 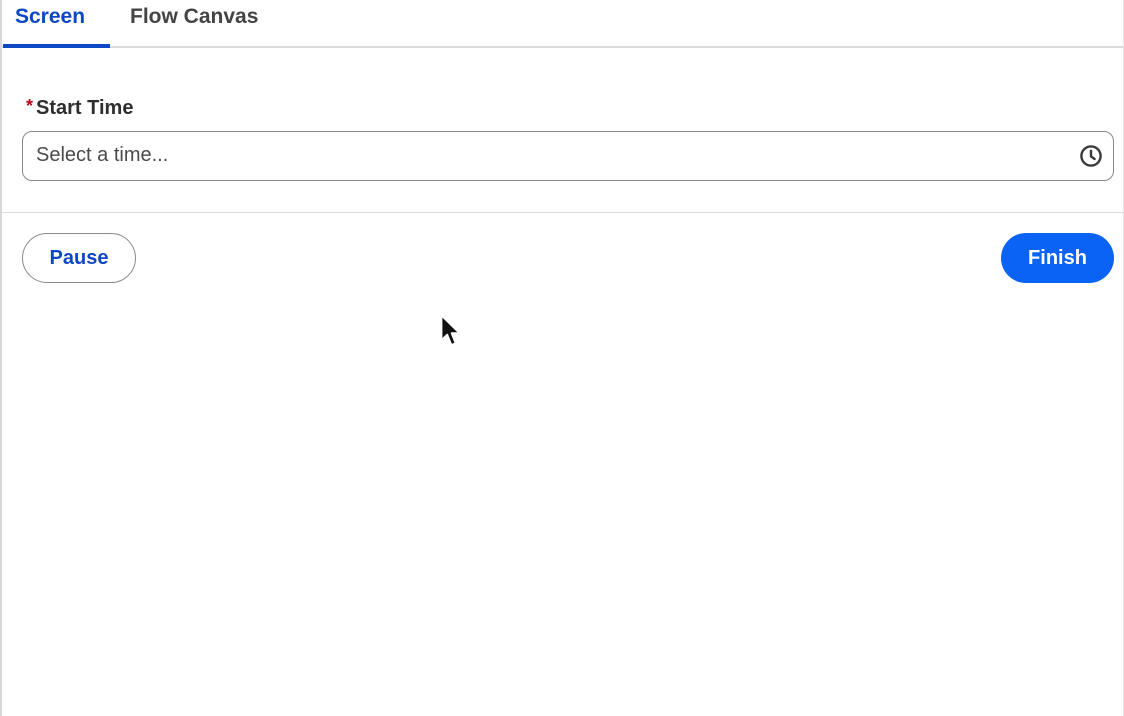 What do you see at coordinates (1091, 156) in the screenshot?
I see `clock-icon` at bounding box center [1091, 156].